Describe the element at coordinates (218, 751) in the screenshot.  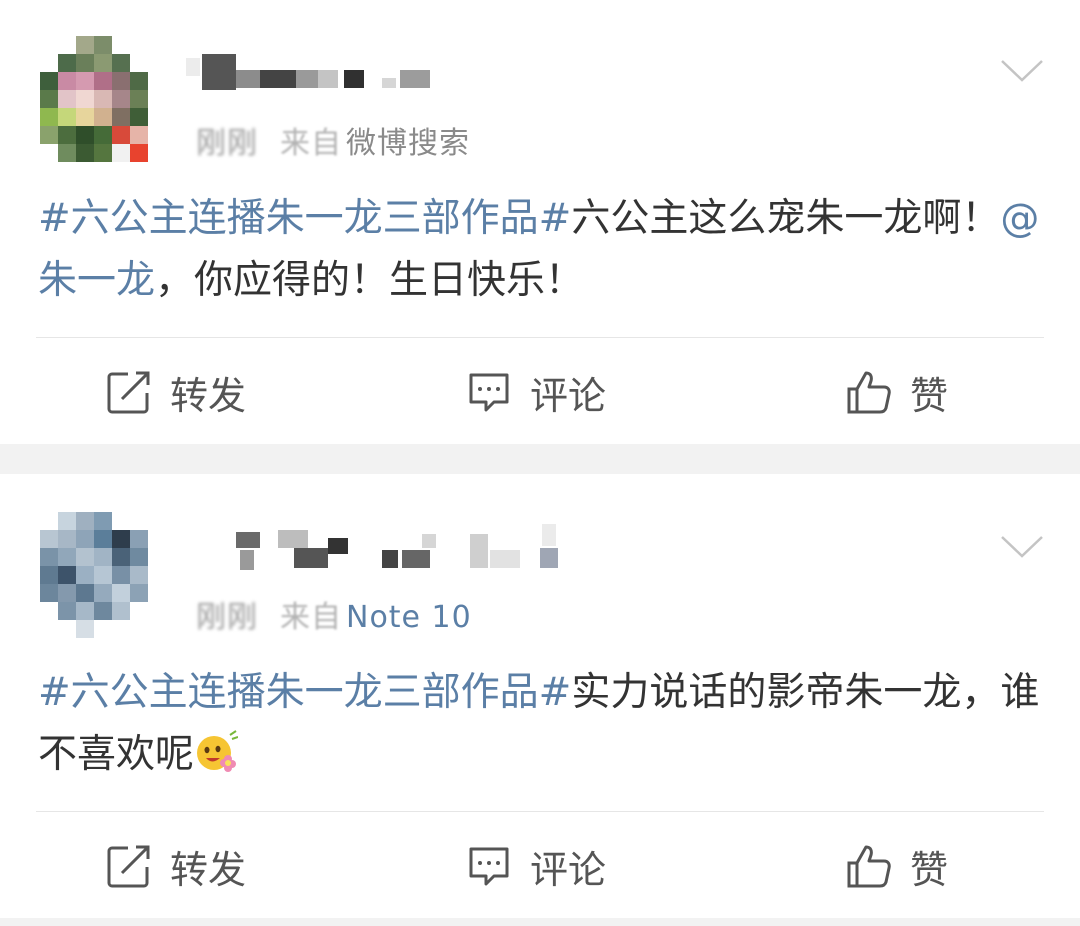
I see `flower-smile-emoji-icon` at that location.